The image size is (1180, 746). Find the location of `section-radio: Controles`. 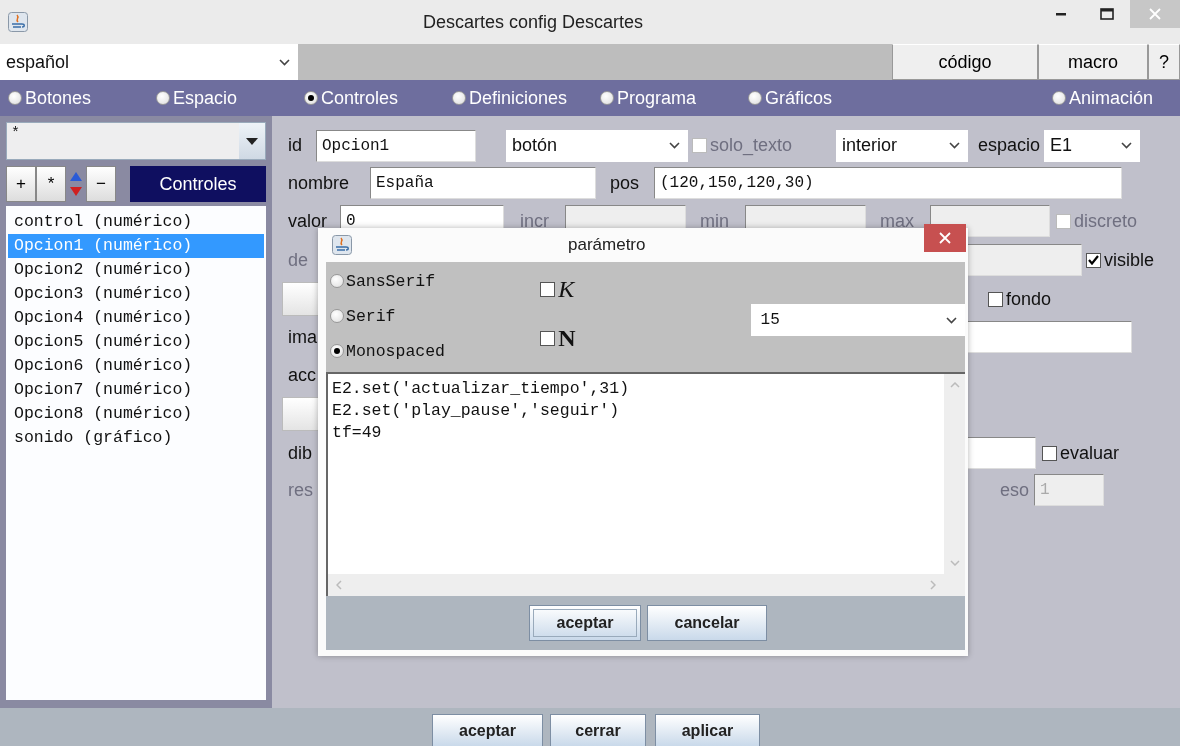

section-radio: Controles is located at coordinates (374, 98).